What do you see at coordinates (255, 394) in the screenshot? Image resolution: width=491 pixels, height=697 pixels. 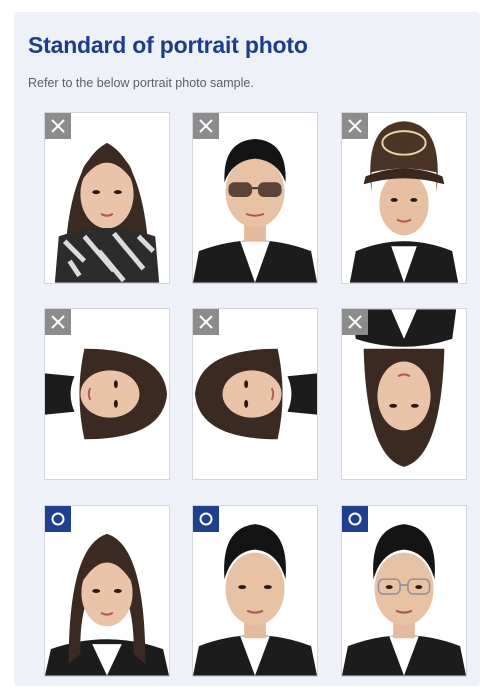 I see `sample-photo-rotated-right` at bounding box center [255, 394].